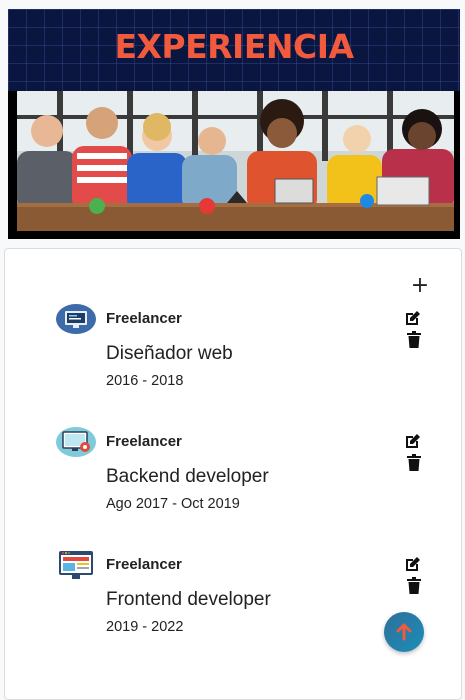 The image size is (465, 700). I want to click on experience-dates: Ago 2017 - Oct 2019, so click(173, 504).